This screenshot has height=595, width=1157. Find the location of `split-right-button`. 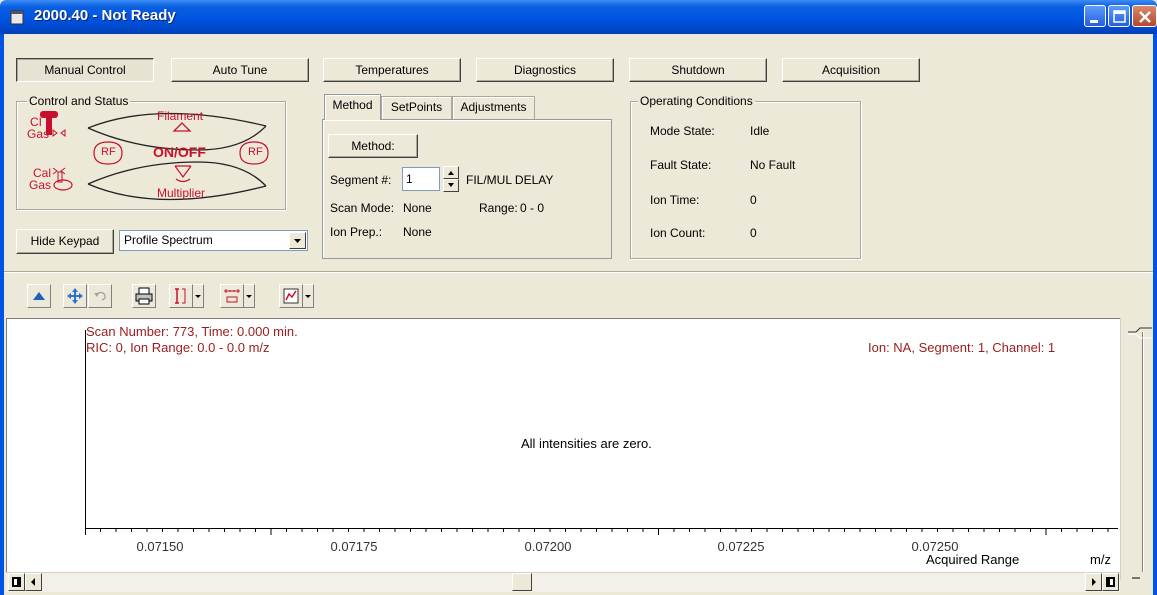

split-right-button is located at coordinates (1110, 582).